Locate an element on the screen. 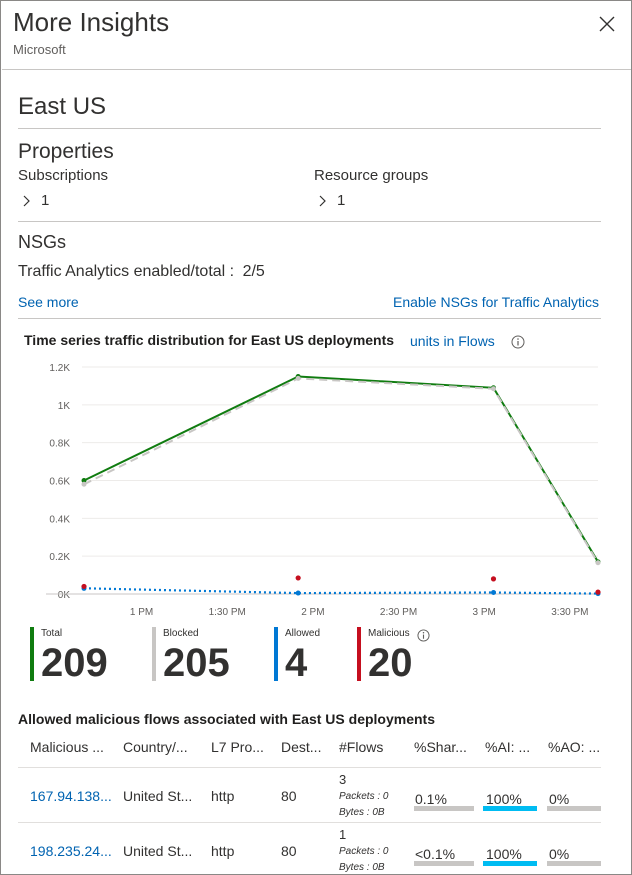 The width and height of the screenshot is (632, 875). series-line is located at coordinates (341, 591).